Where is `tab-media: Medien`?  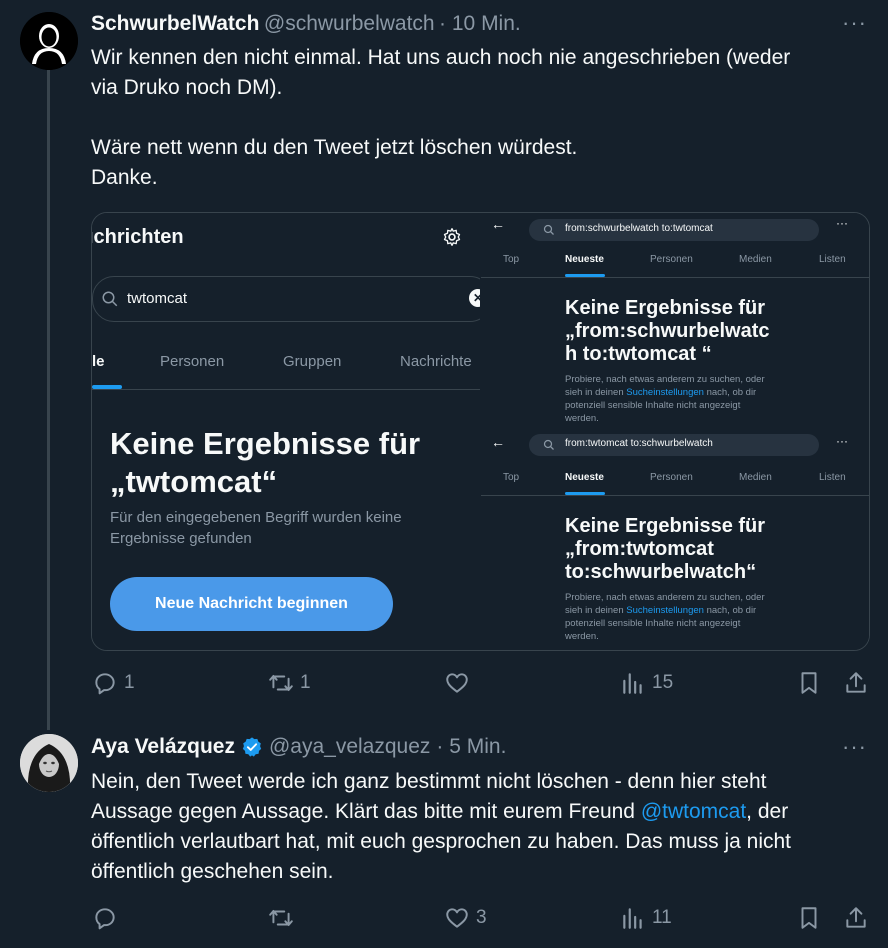
tab-media: Medien is located at coordinates (755, 259).